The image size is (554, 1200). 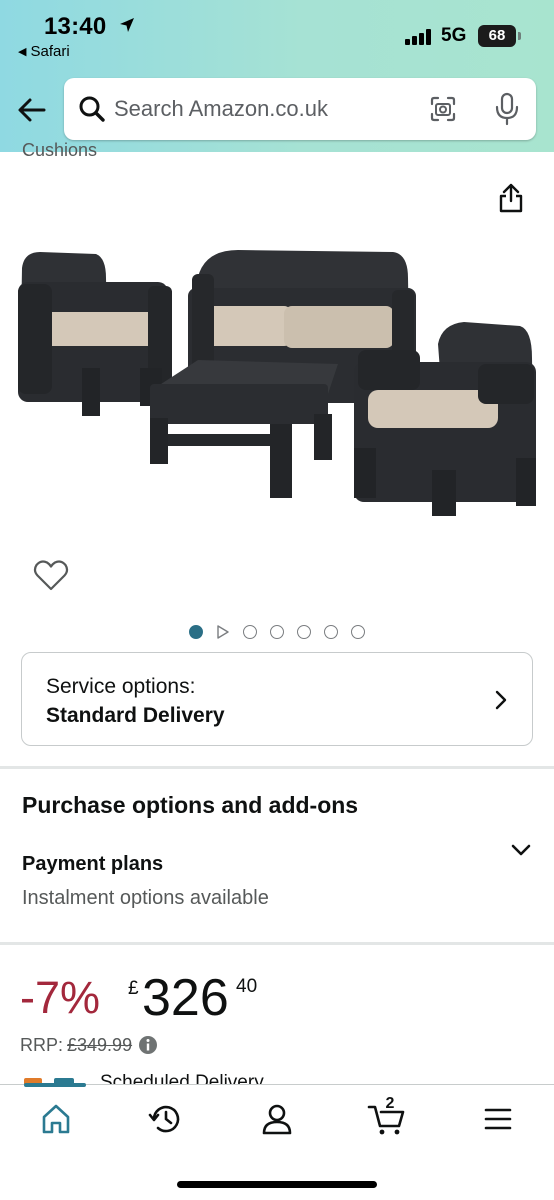 What do you see at coordinates (56, 1119) in the screenshot?
I see `home-icon` at bounding box center [56, 1119].